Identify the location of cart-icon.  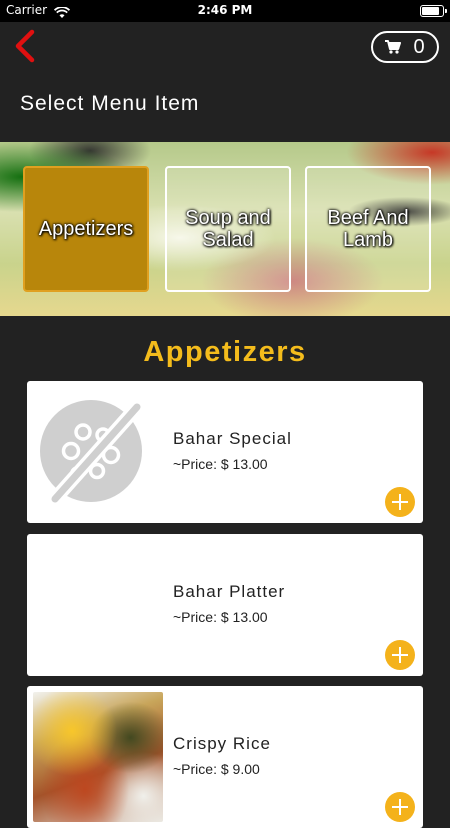
(393, 47).